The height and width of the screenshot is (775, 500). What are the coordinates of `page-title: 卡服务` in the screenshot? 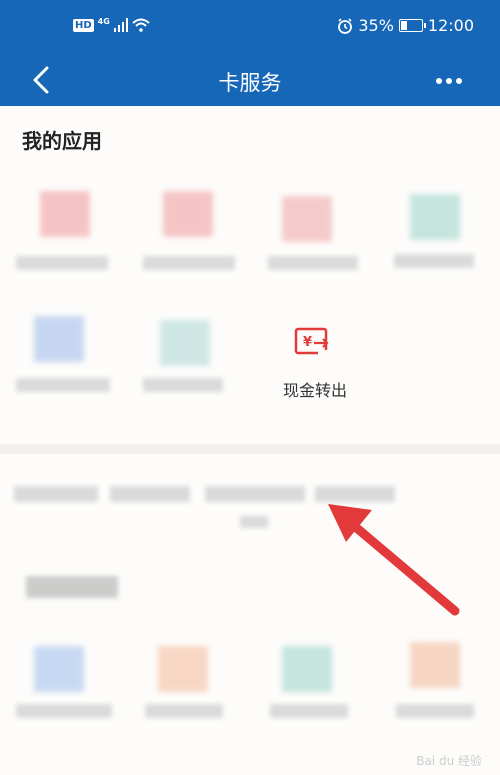 It's located at (250, 83).